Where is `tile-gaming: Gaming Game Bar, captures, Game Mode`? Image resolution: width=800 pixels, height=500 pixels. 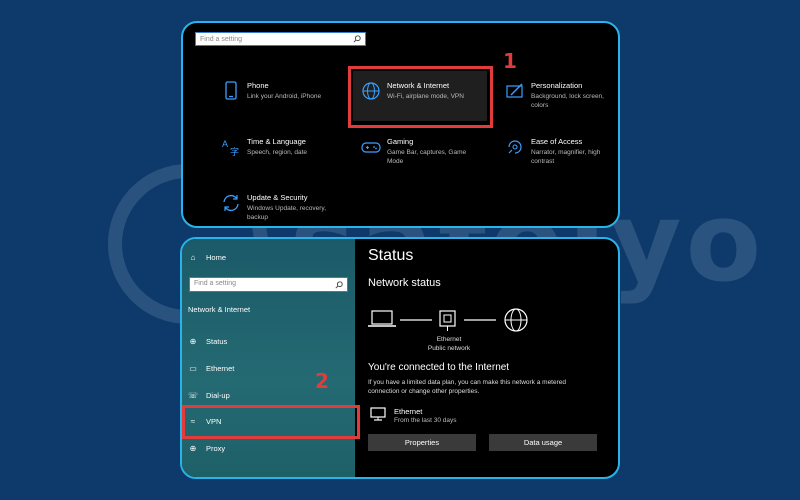 tile-gaming: Gaming Game Bar, captures, Game Mode is located at coordinates (421, 154).